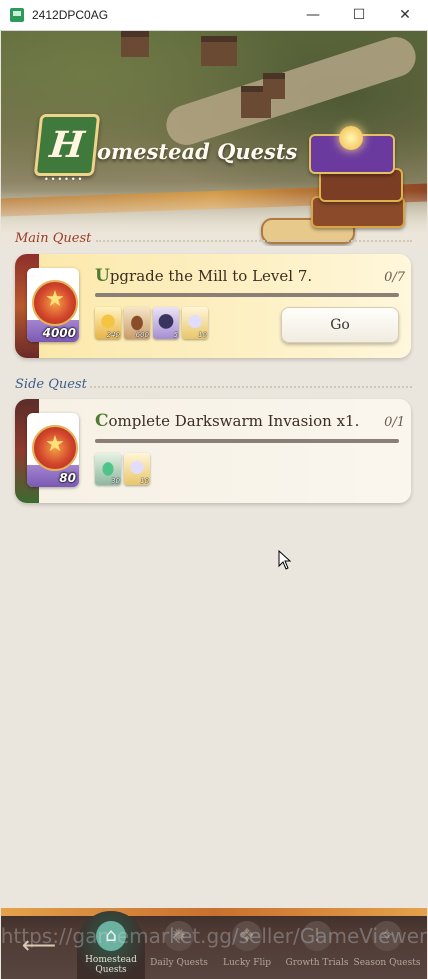 The height and width of the screenshot is (979, 428). What do you see at coordinates (51, 384) in the screenshot?
I see `side-quest-label: Side Quest` at bounding box center [51, 384].